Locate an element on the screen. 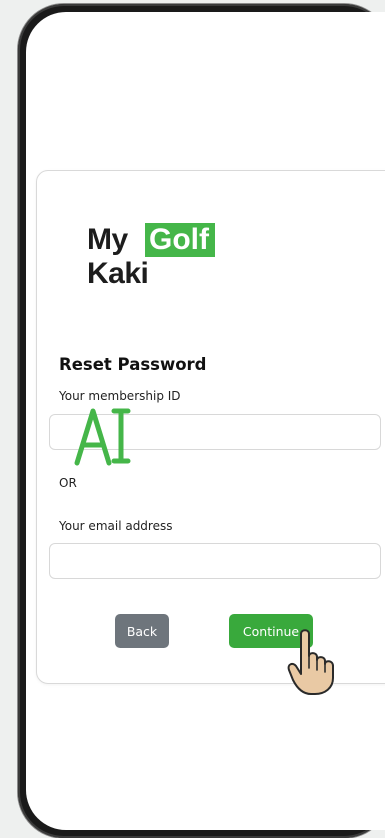  page-title: Reset Password is located at coordinates (133, 364).